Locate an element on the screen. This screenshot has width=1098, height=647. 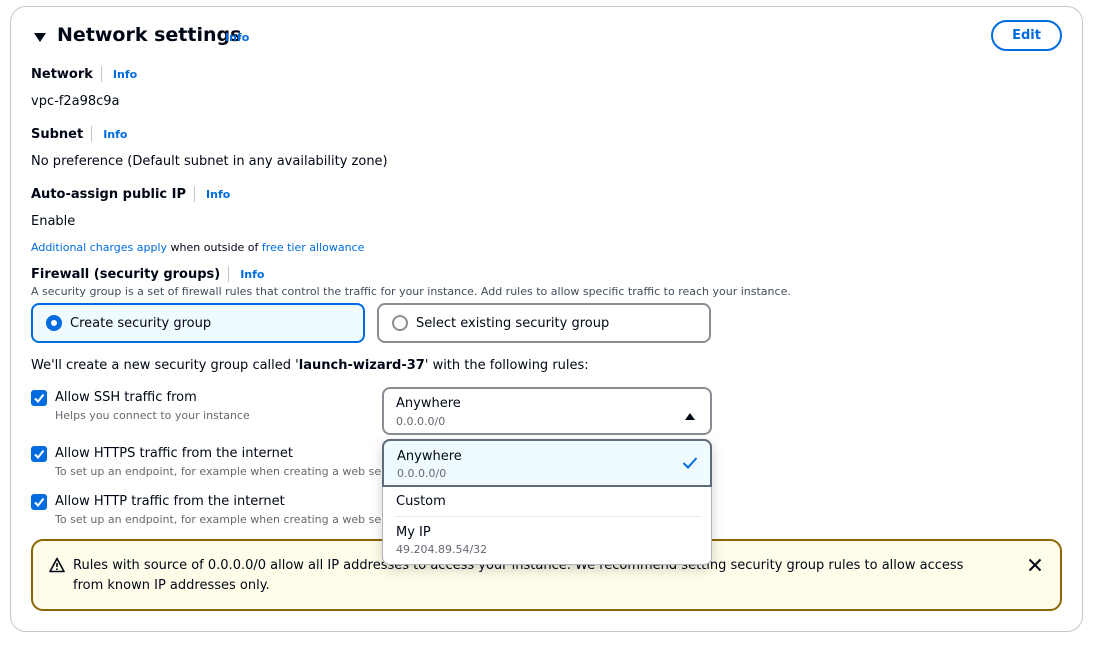
ssh-rule-label: Allow SSH traffic from is located at coordinates (126, 398).